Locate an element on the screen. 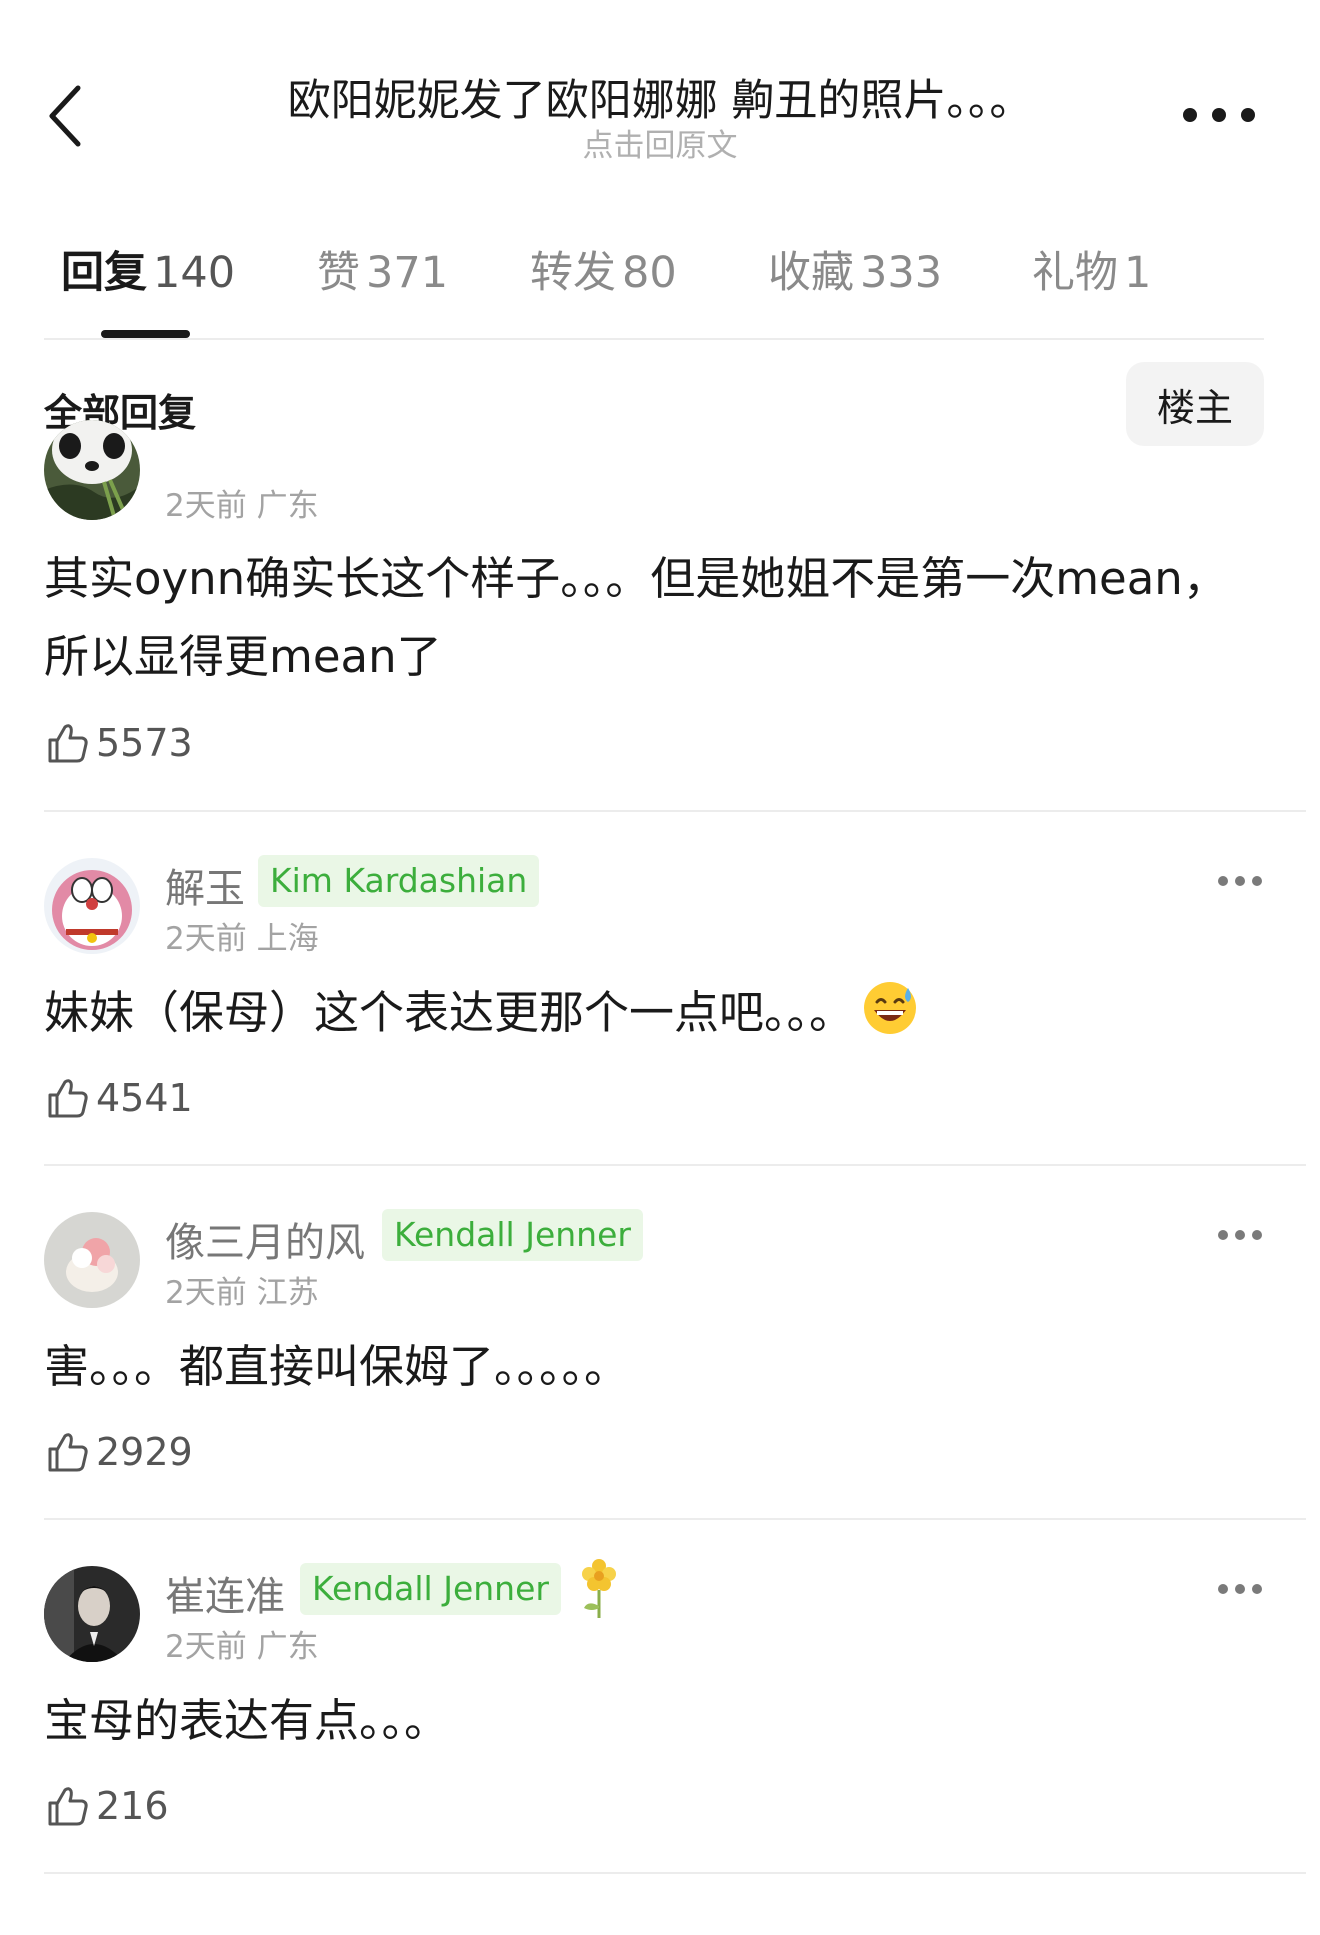  comment-text-content: 妹妹（保母）这个表达更那个一点吧。。。 is located at coordinates (449, 1012).